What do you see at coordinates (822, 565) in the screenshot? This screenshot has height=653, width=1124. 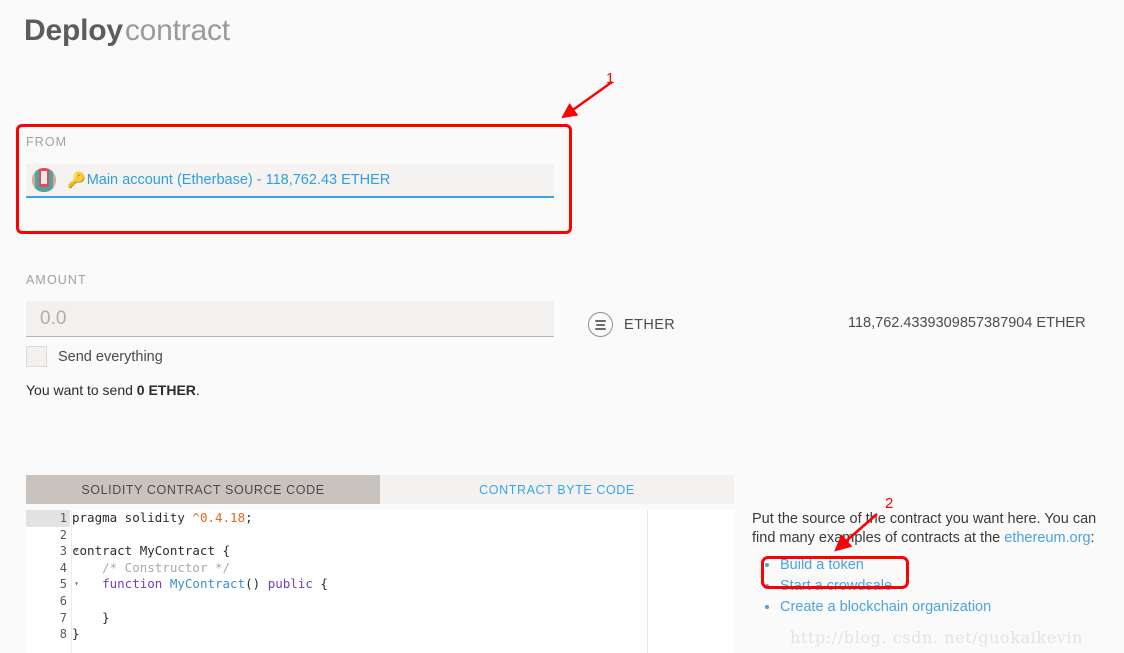 I see `help-link-build-a-token: Build a token` at bounding box center [822, 565].